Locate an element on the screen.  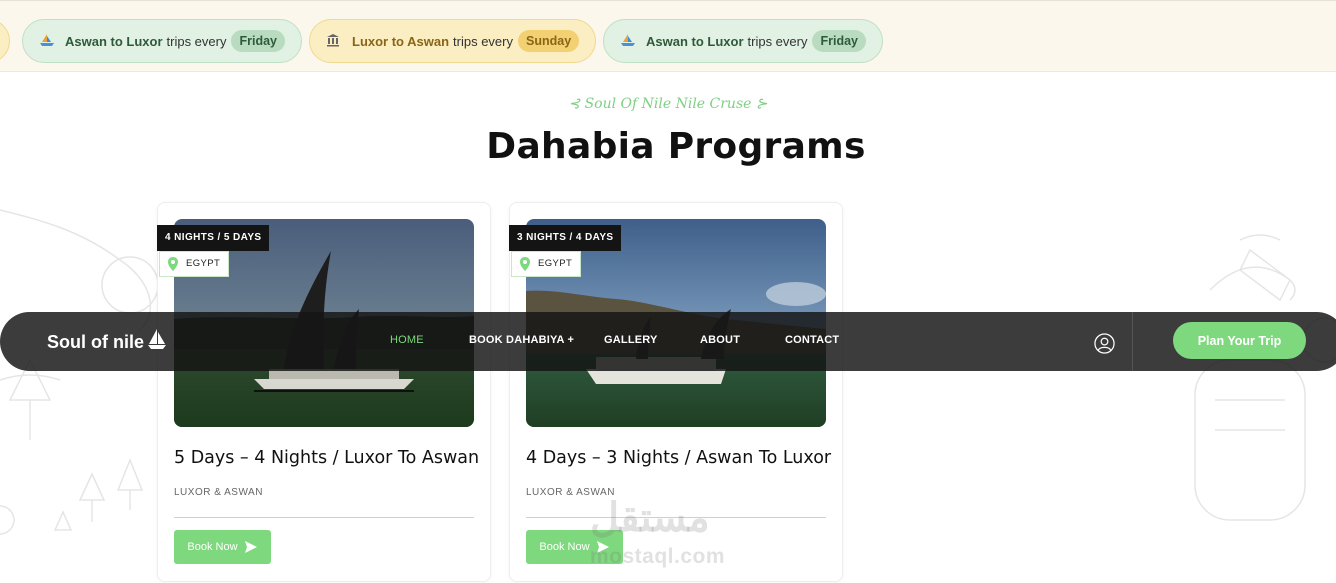
nav-divider is located at coordinates (1132, 341).